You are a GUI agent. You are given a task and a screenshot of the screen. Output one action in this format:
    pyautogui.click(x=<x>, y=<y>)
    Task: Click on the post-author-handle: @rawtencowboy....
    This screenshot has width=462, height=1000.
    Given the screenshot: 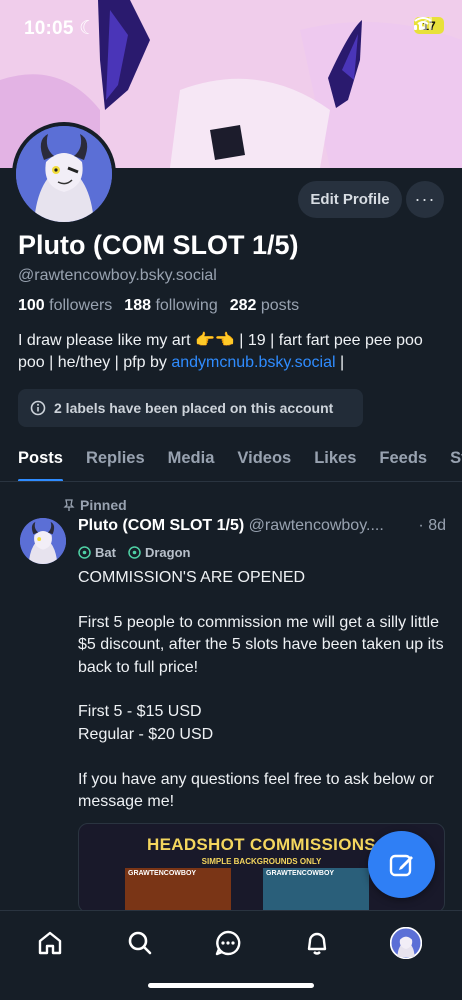 What is the action you would take?
    pyautogui.click(x=316, y=525)
    